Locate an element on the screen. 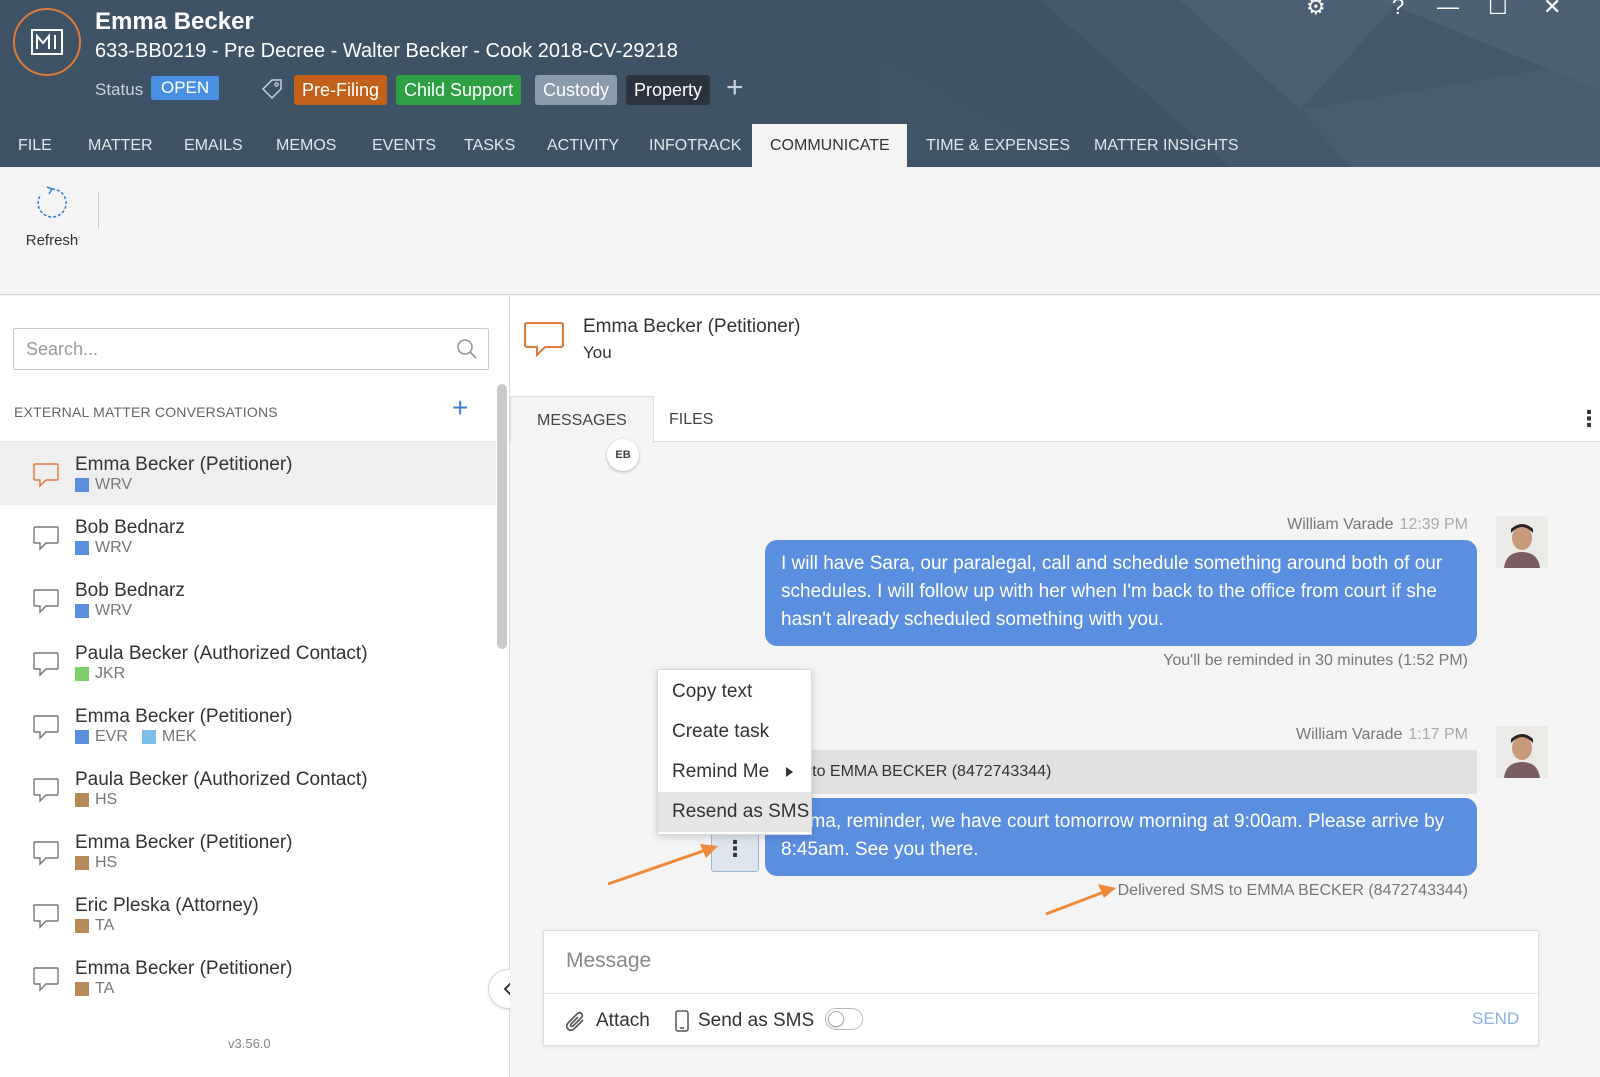 This screenshot has height=1077, width=1600. conversation-tags: TA is located at coordinates (94, 926).